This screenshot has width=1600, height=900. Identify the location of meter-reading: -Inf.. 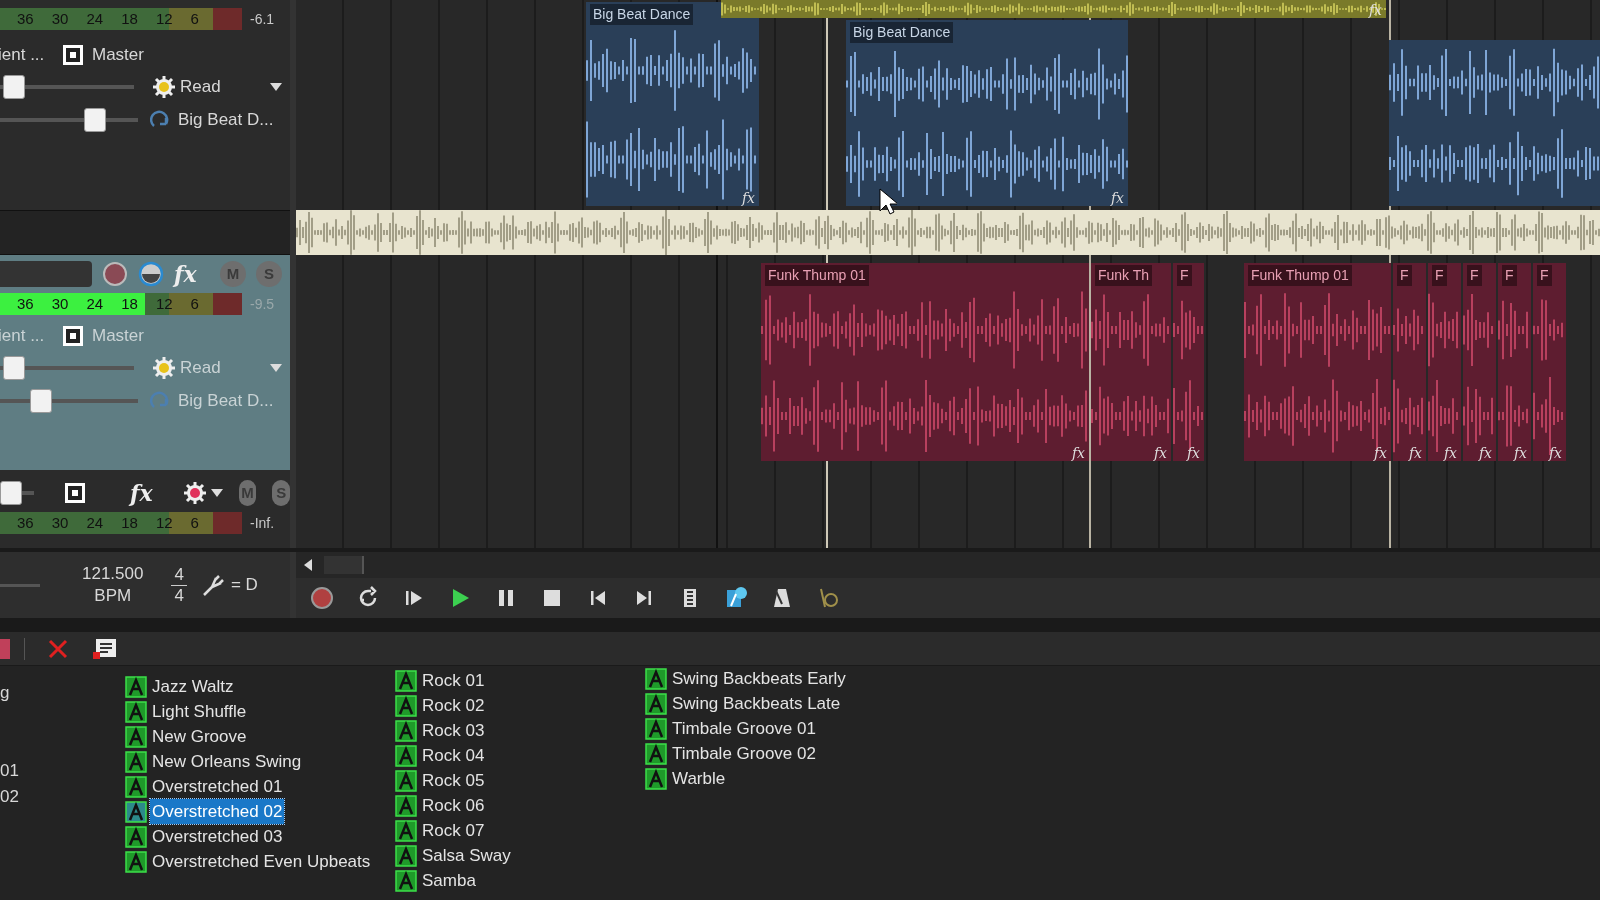
(262, 523).